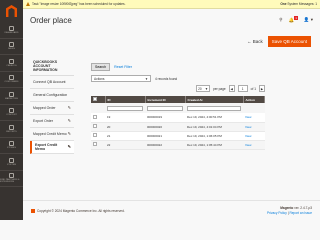 This screenshot has height=240, width=320. Describe the element at coordinates (214, 99) in the screenshot. I see `column-header-created-at: Created At` at that location.